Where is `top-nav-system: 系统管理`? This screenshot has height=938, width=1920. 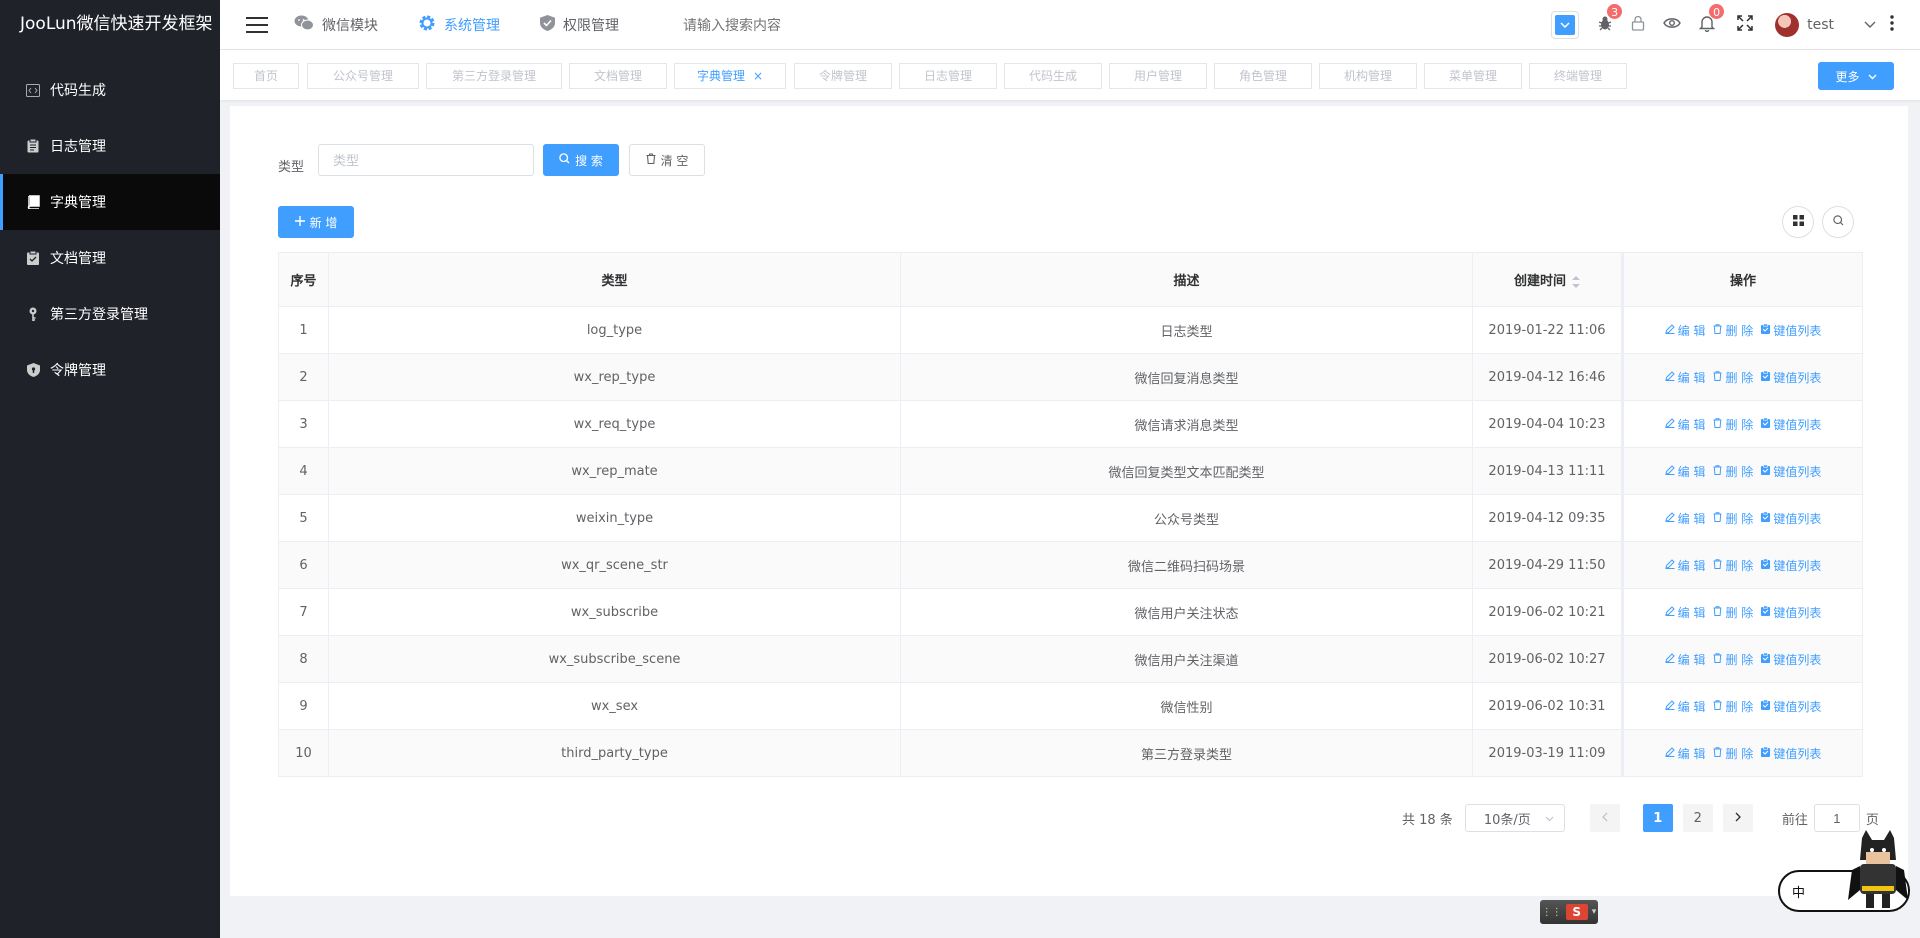 top-nav-system: 系统管理 is located at coordinates (459, 25).